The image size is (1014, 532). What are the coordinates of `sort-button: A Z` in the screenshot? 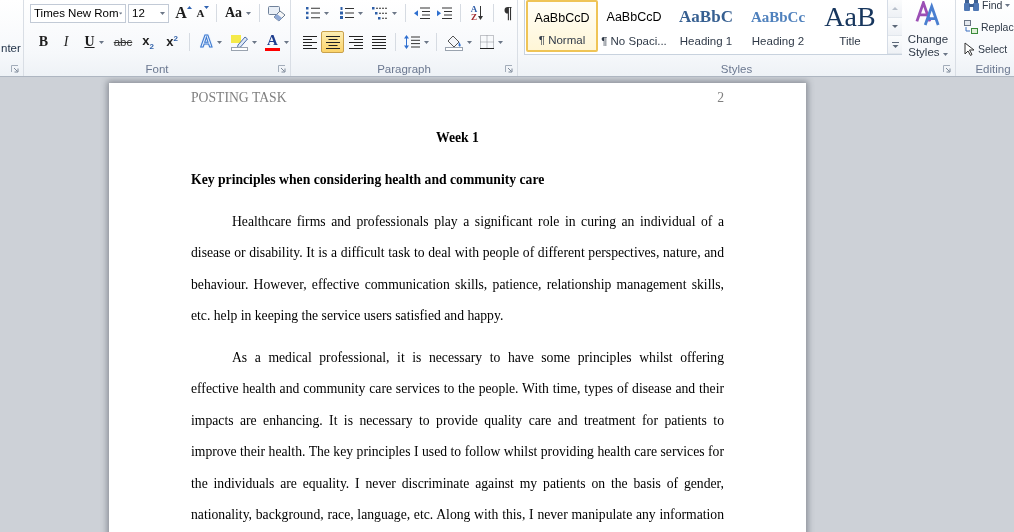 It's located at (477, 13).